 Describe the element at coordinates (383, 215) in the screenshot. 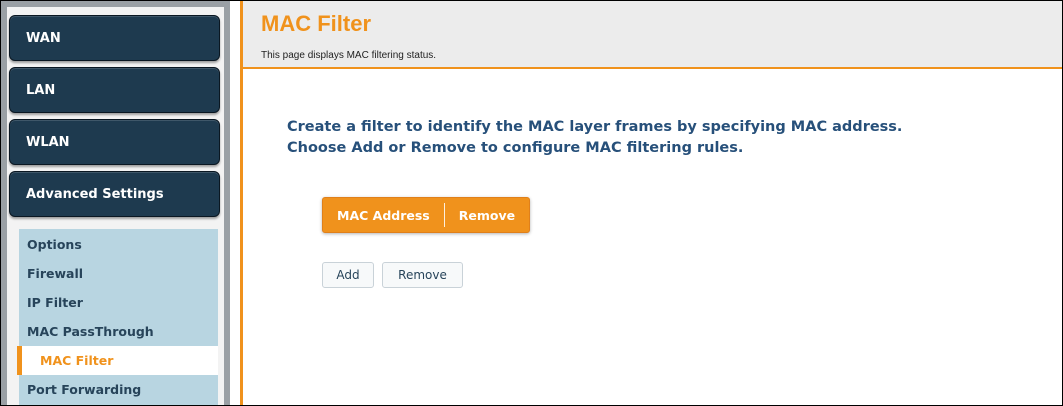

I see `column-header-mac-address: MAC Address` at that location.